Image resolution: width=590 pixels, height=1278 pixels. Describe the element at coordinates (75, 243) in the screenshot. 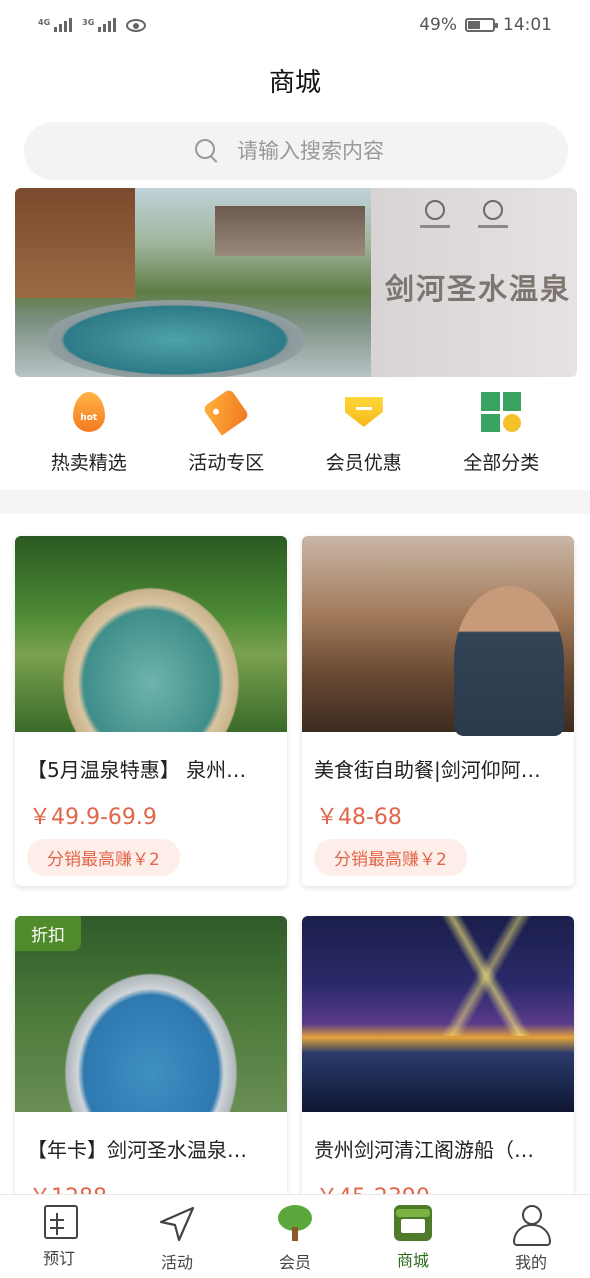

I see `banner-house` at that location.